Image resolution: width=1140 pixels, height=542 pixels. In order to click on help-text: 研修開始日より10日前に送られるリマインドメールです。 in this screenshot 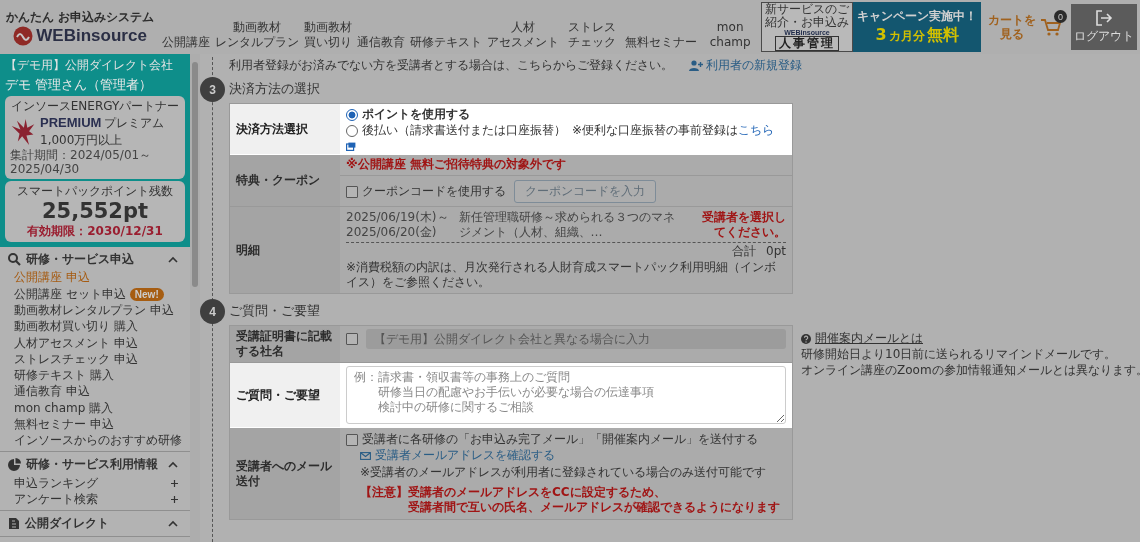, I will do `click(959, 355)`.